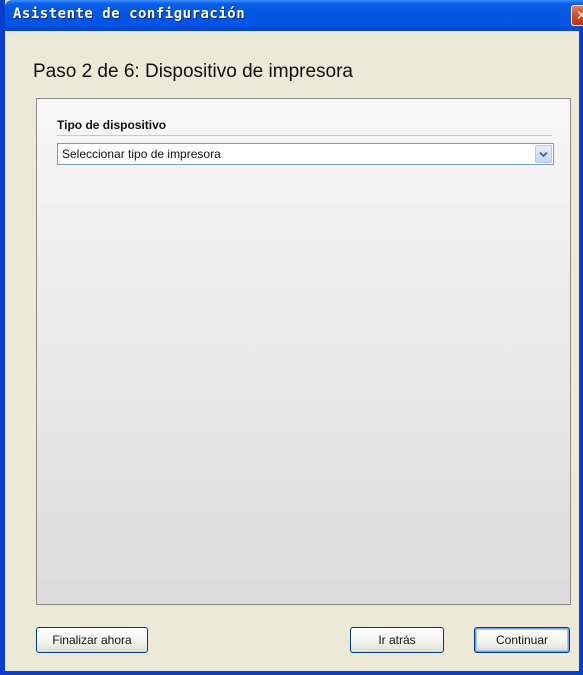  I want to click on device-type-label: Tipo de dispositivo, so click(112, 125).